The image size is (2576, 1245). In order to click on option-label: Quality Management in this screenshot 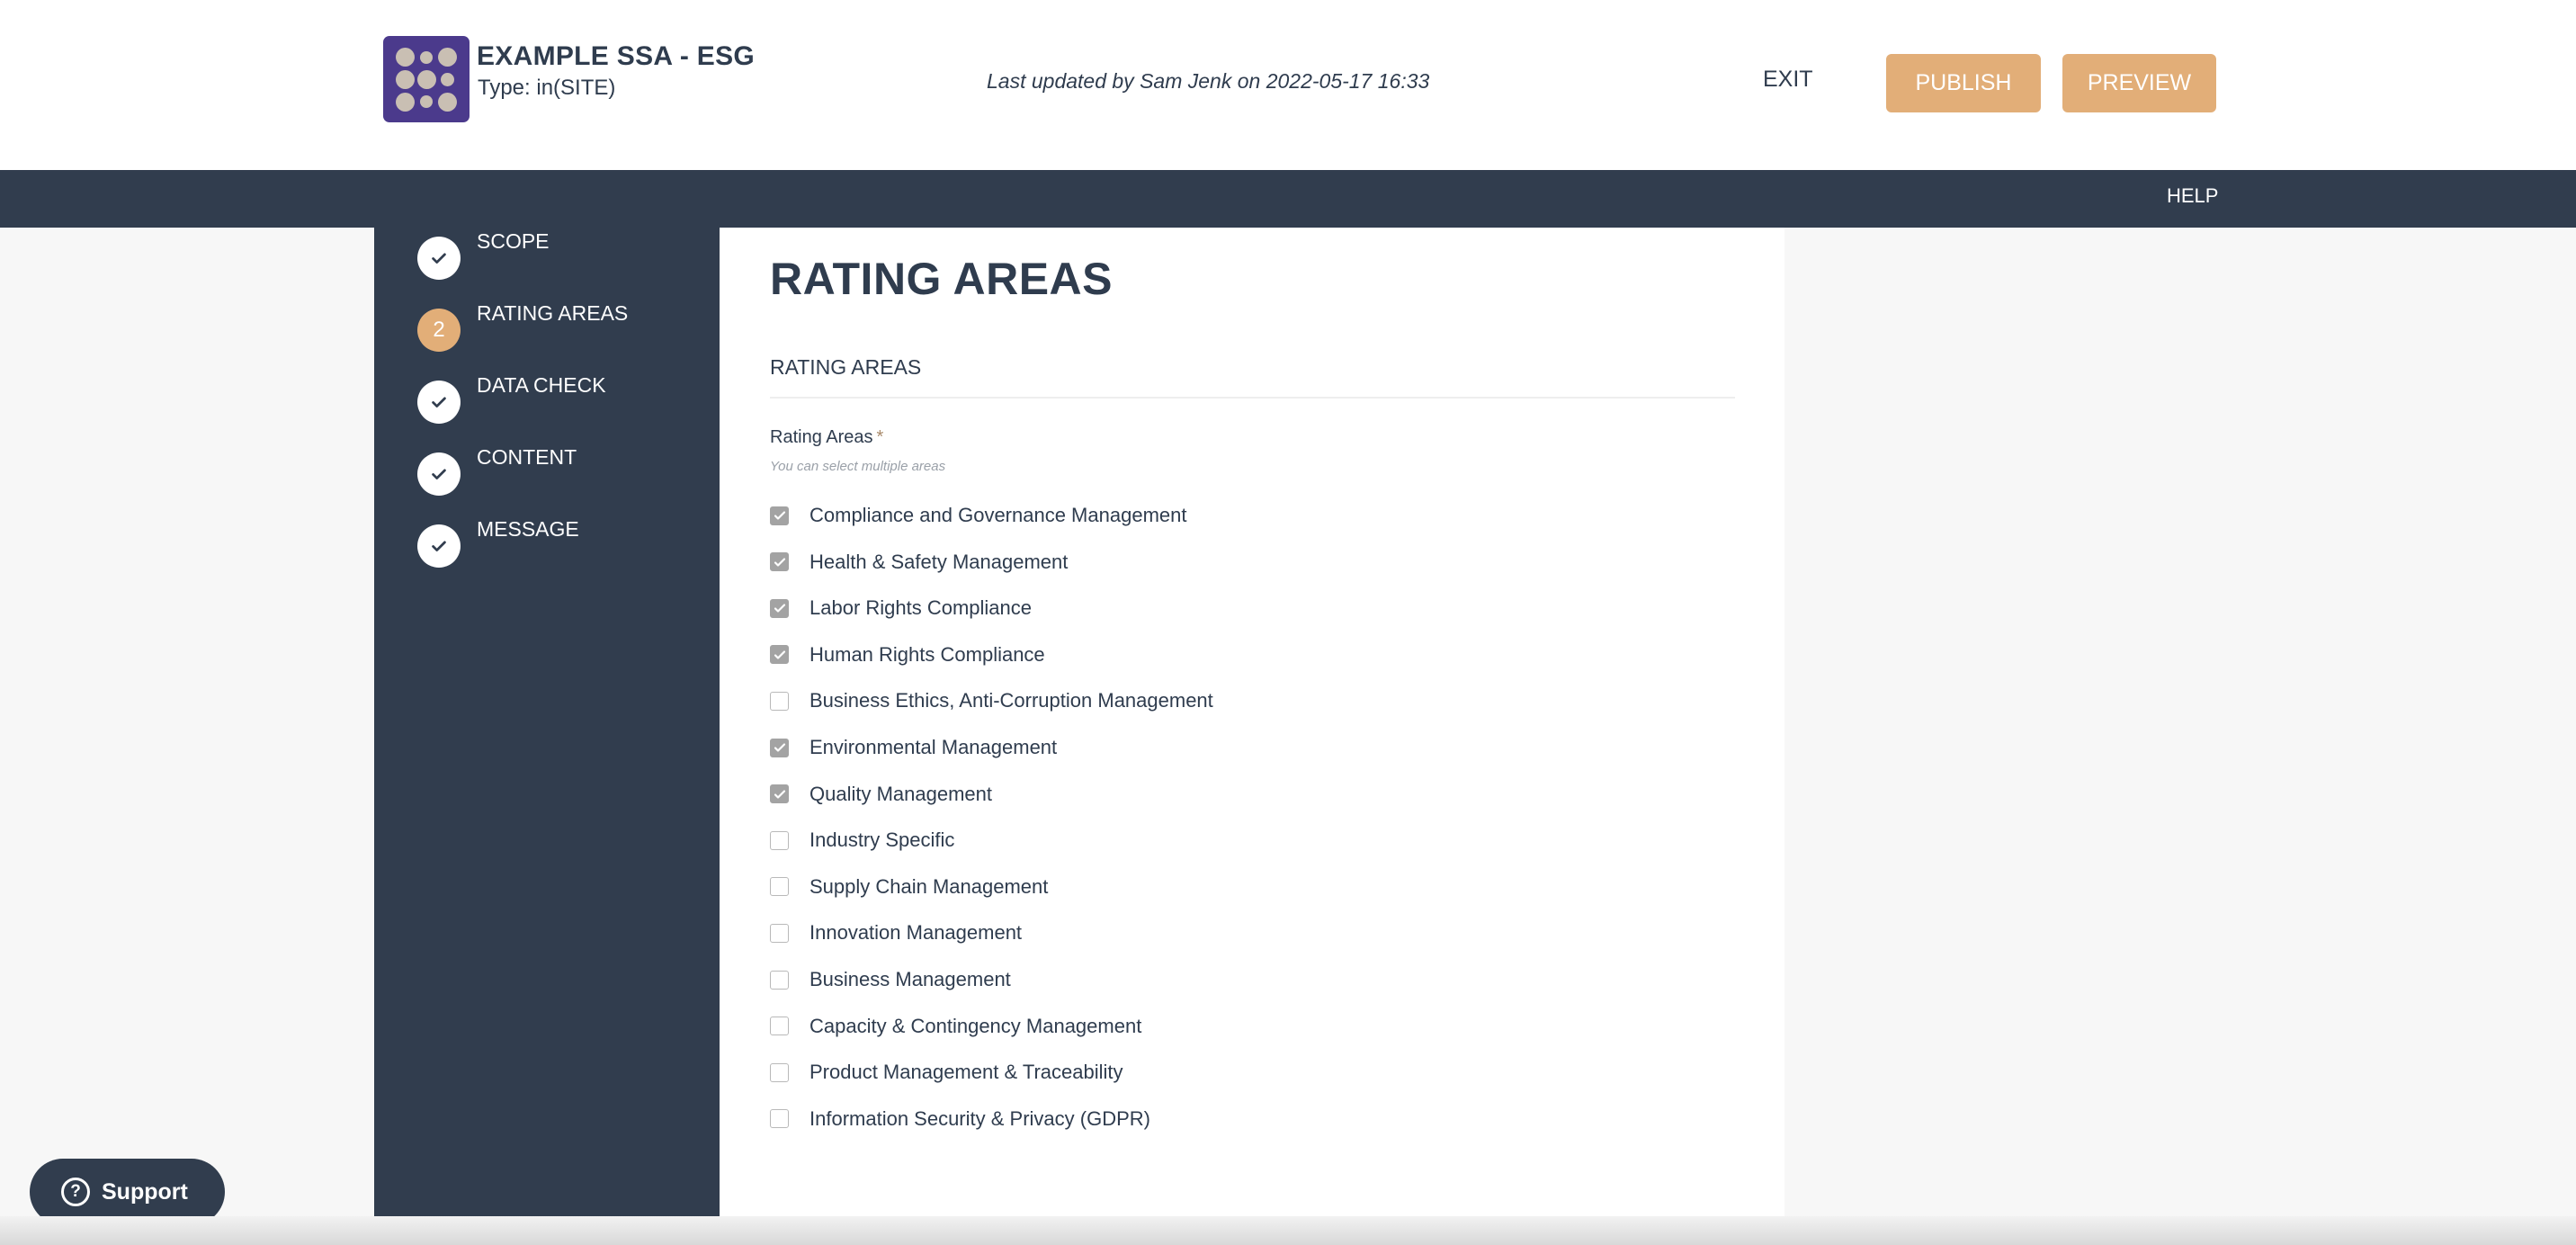, I will do `click(900, 793)`.